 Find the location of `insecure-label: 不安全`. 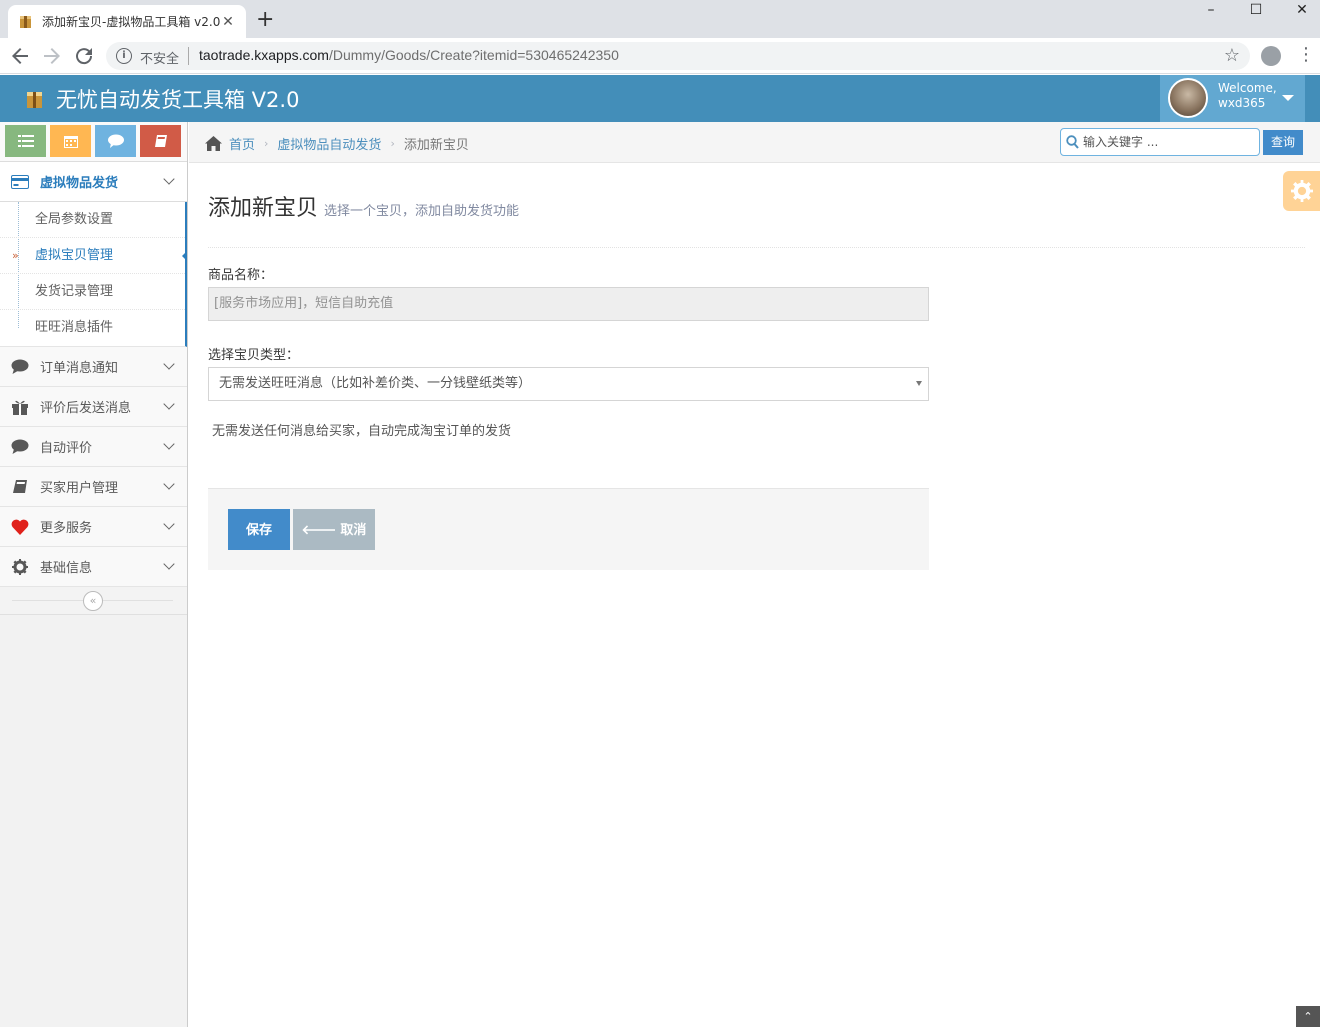

insecure-label: 不安全 is located at coordinates (160, 59).